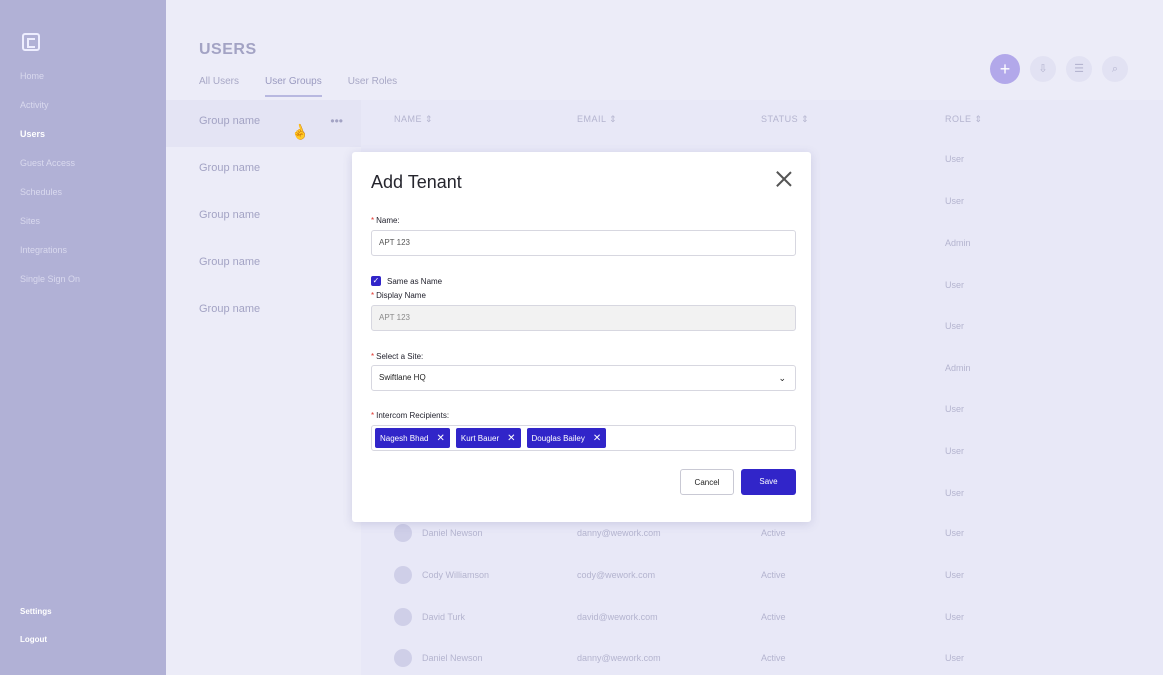 Image resolution: width=1163 pixels, height=675 pixels. Describe the element at coordinates (263, 123) in the screenshot. I see `group-item: Group name •••` at that location.